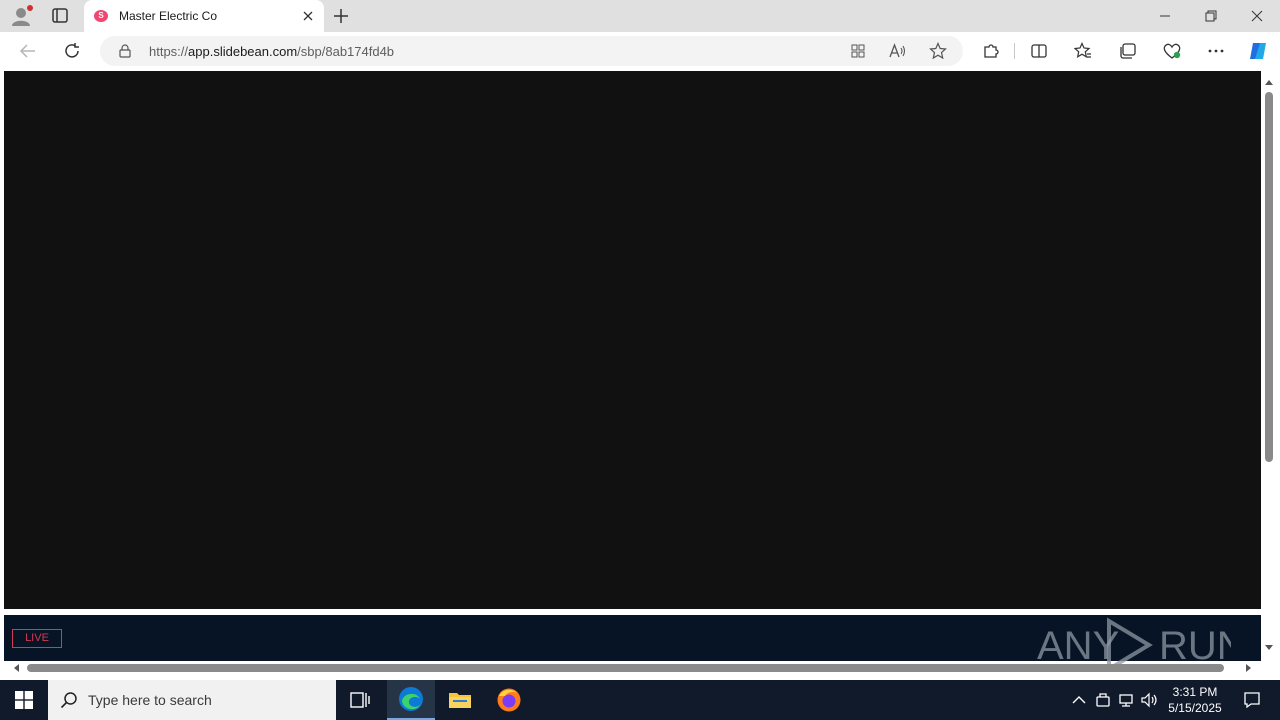 The width and height of the screenshot is (1280, 720). I want to click on taskbar-edge-app, so click(411, 700).